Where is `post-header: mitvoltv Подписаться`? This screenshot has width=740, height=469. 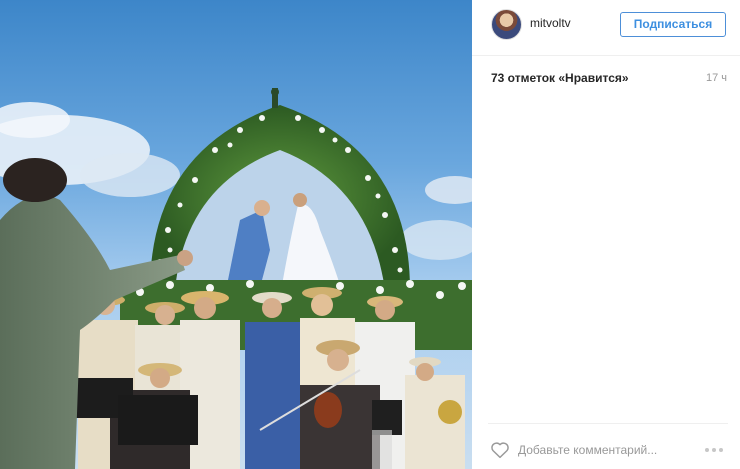 post-header: mitvoltv Подписаться is located at coordinates (606, 28).